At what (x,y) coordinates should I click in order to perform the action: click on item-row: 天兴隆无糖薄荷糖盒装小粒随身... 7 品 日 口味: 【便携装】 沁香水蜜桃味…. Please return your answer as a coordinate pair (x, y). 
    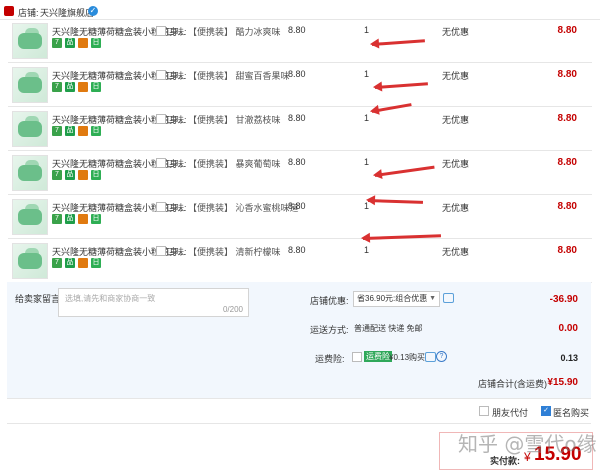
    Looking at the image, I should click on (300, 217).